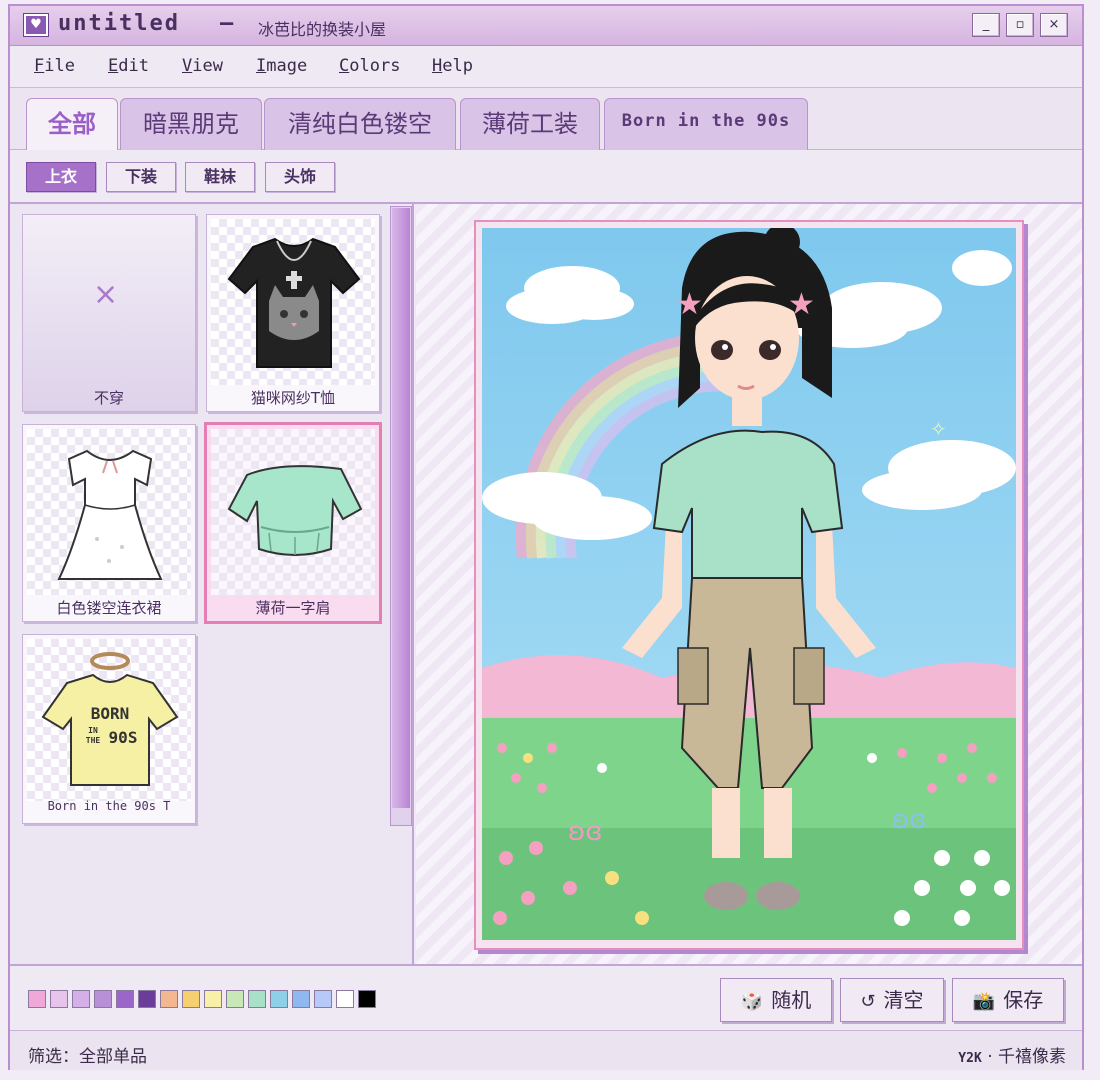 This screenshot has height=1080, width=1100. What do you see at coordinates (561, 315) in the screenshot?
I see `sparkle-icon: ✦` at bounding box center [561, 315].